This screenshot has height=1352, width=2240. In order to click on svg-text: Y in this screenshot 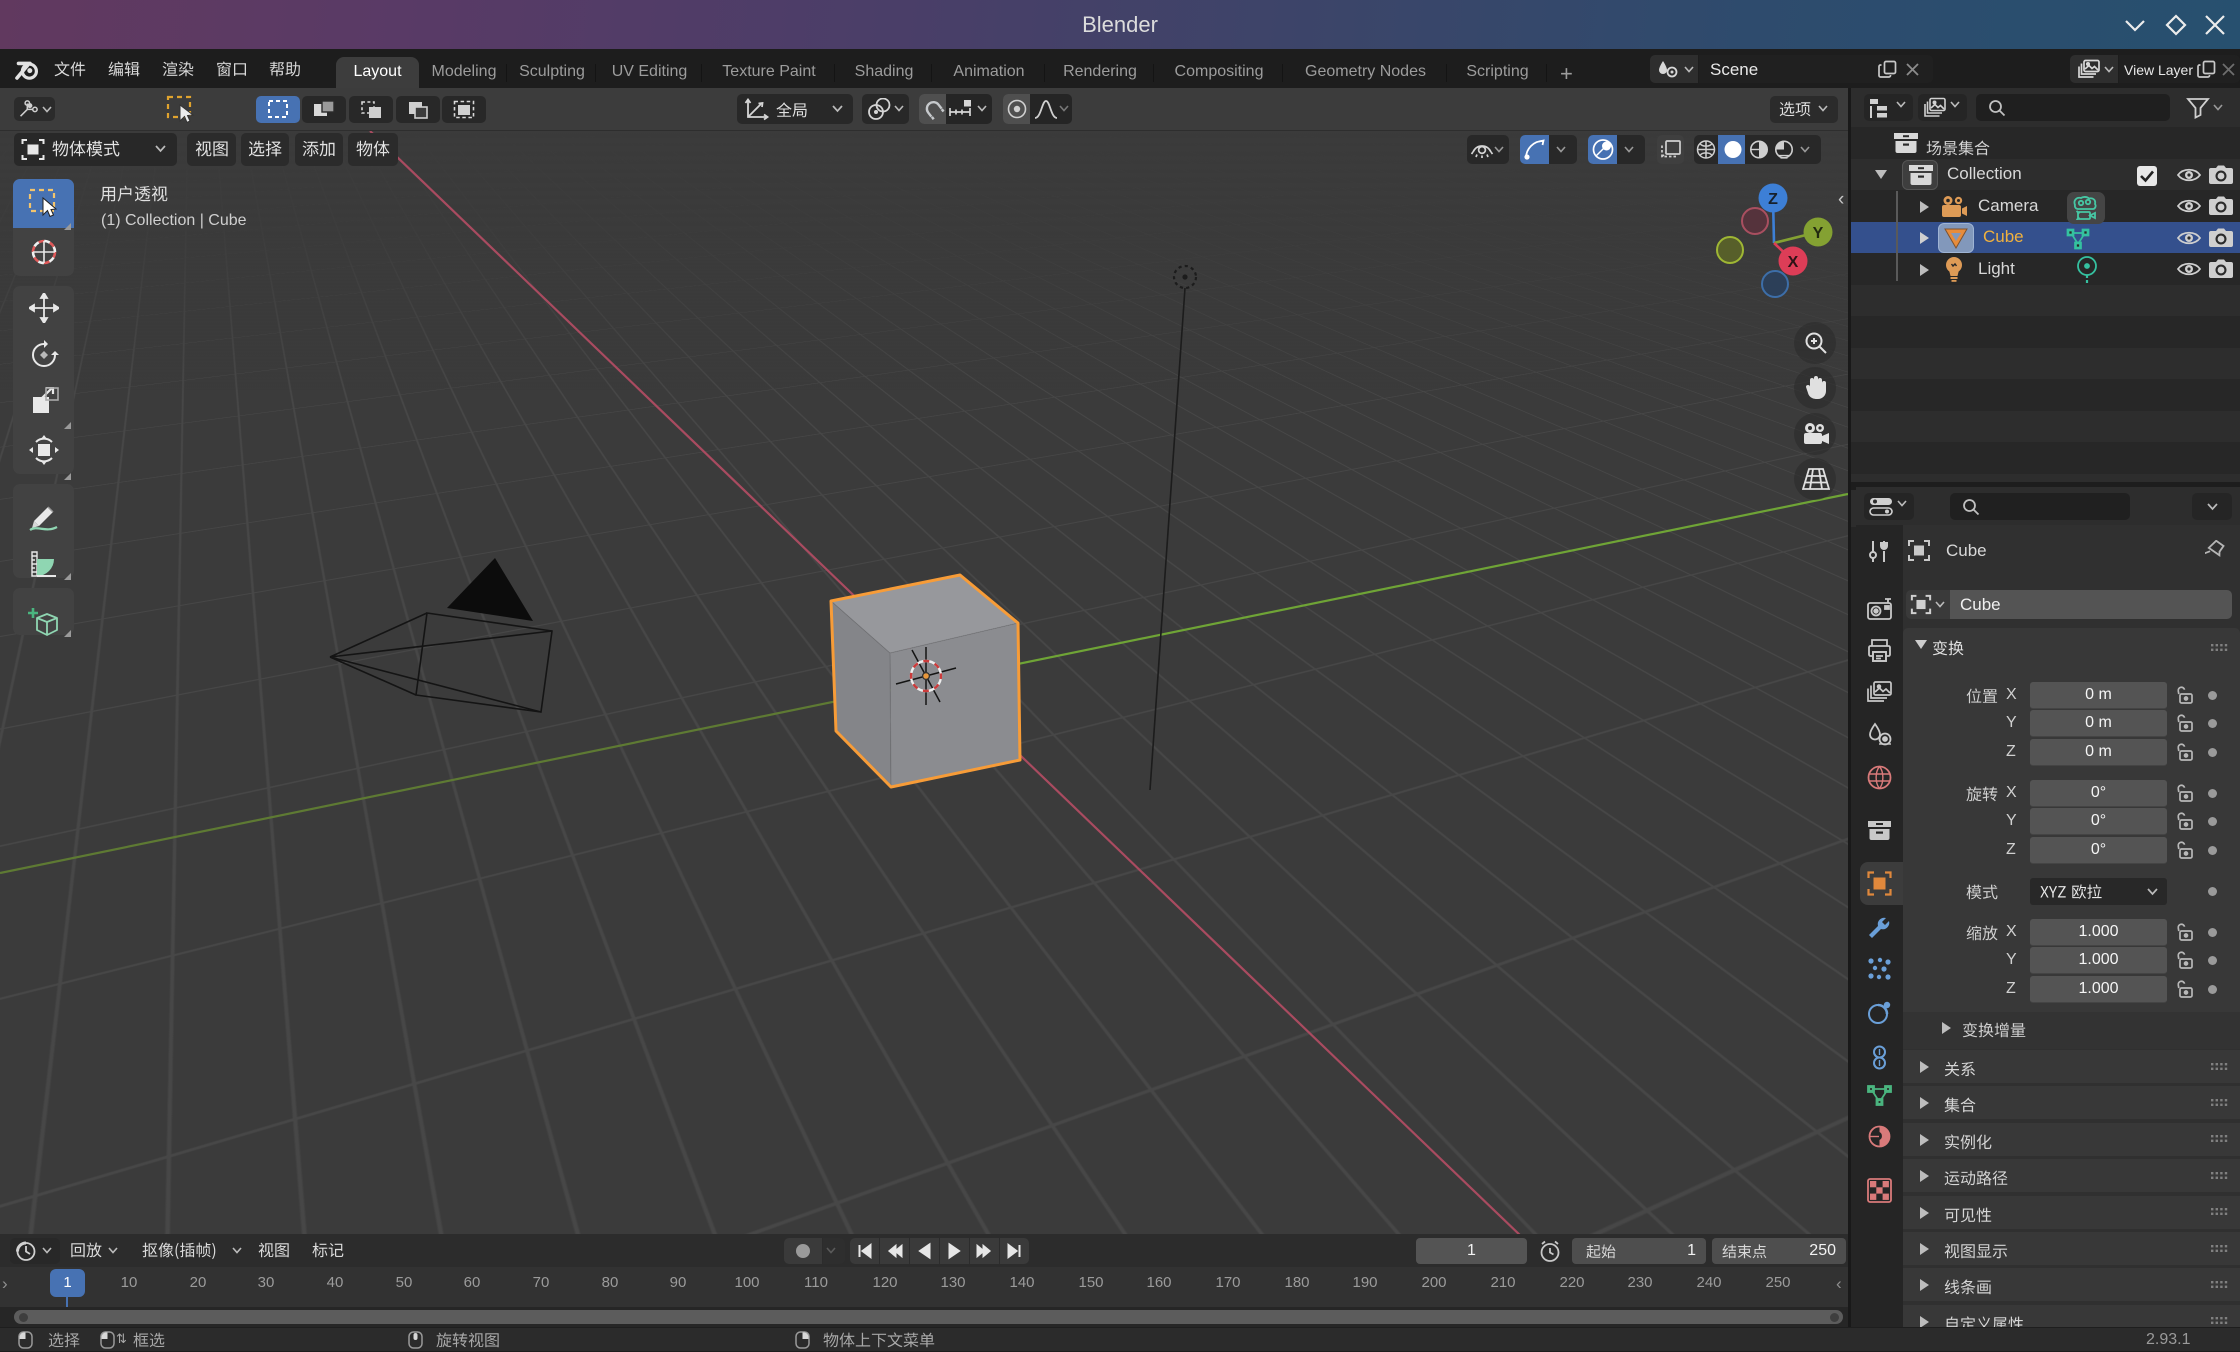, I will do `click(1818, 233)`.